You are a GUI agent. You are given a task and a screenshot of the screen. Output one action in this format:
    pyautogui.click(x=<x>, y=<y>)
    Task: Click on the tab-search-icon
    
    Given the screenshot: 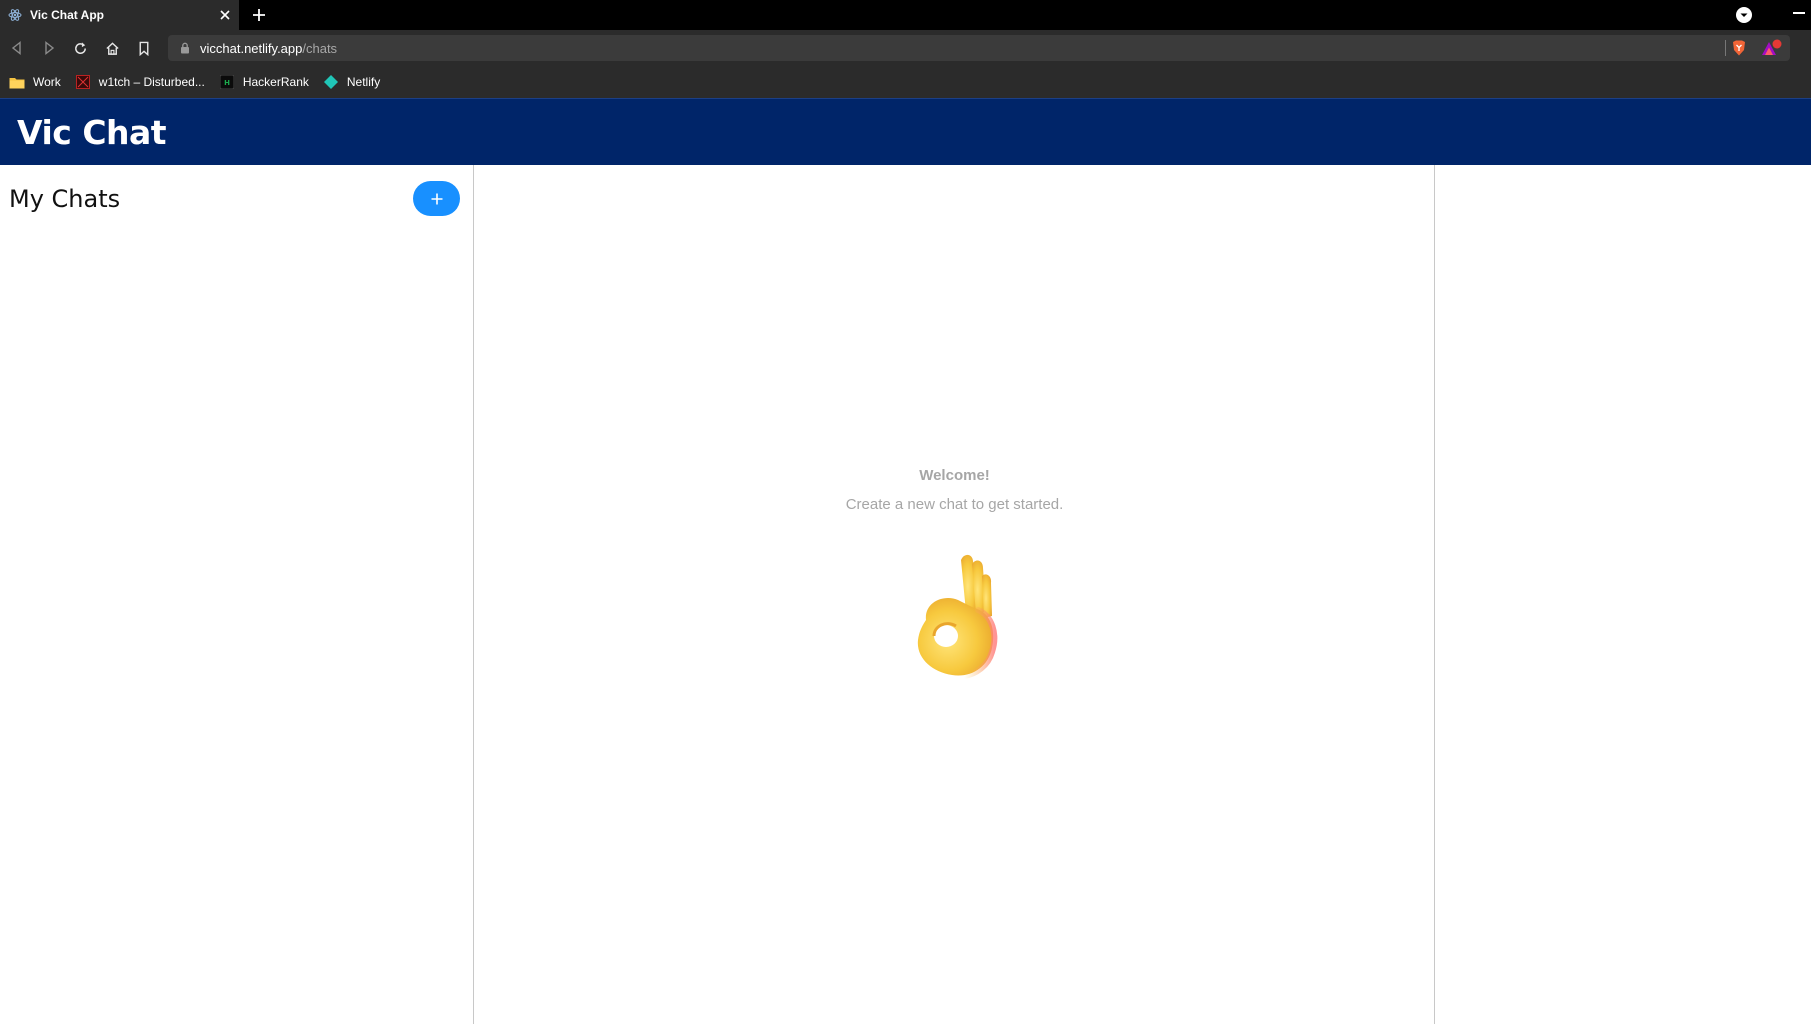 What is the action you would take?
    pyautogui.click(x=1744, y=15)
    